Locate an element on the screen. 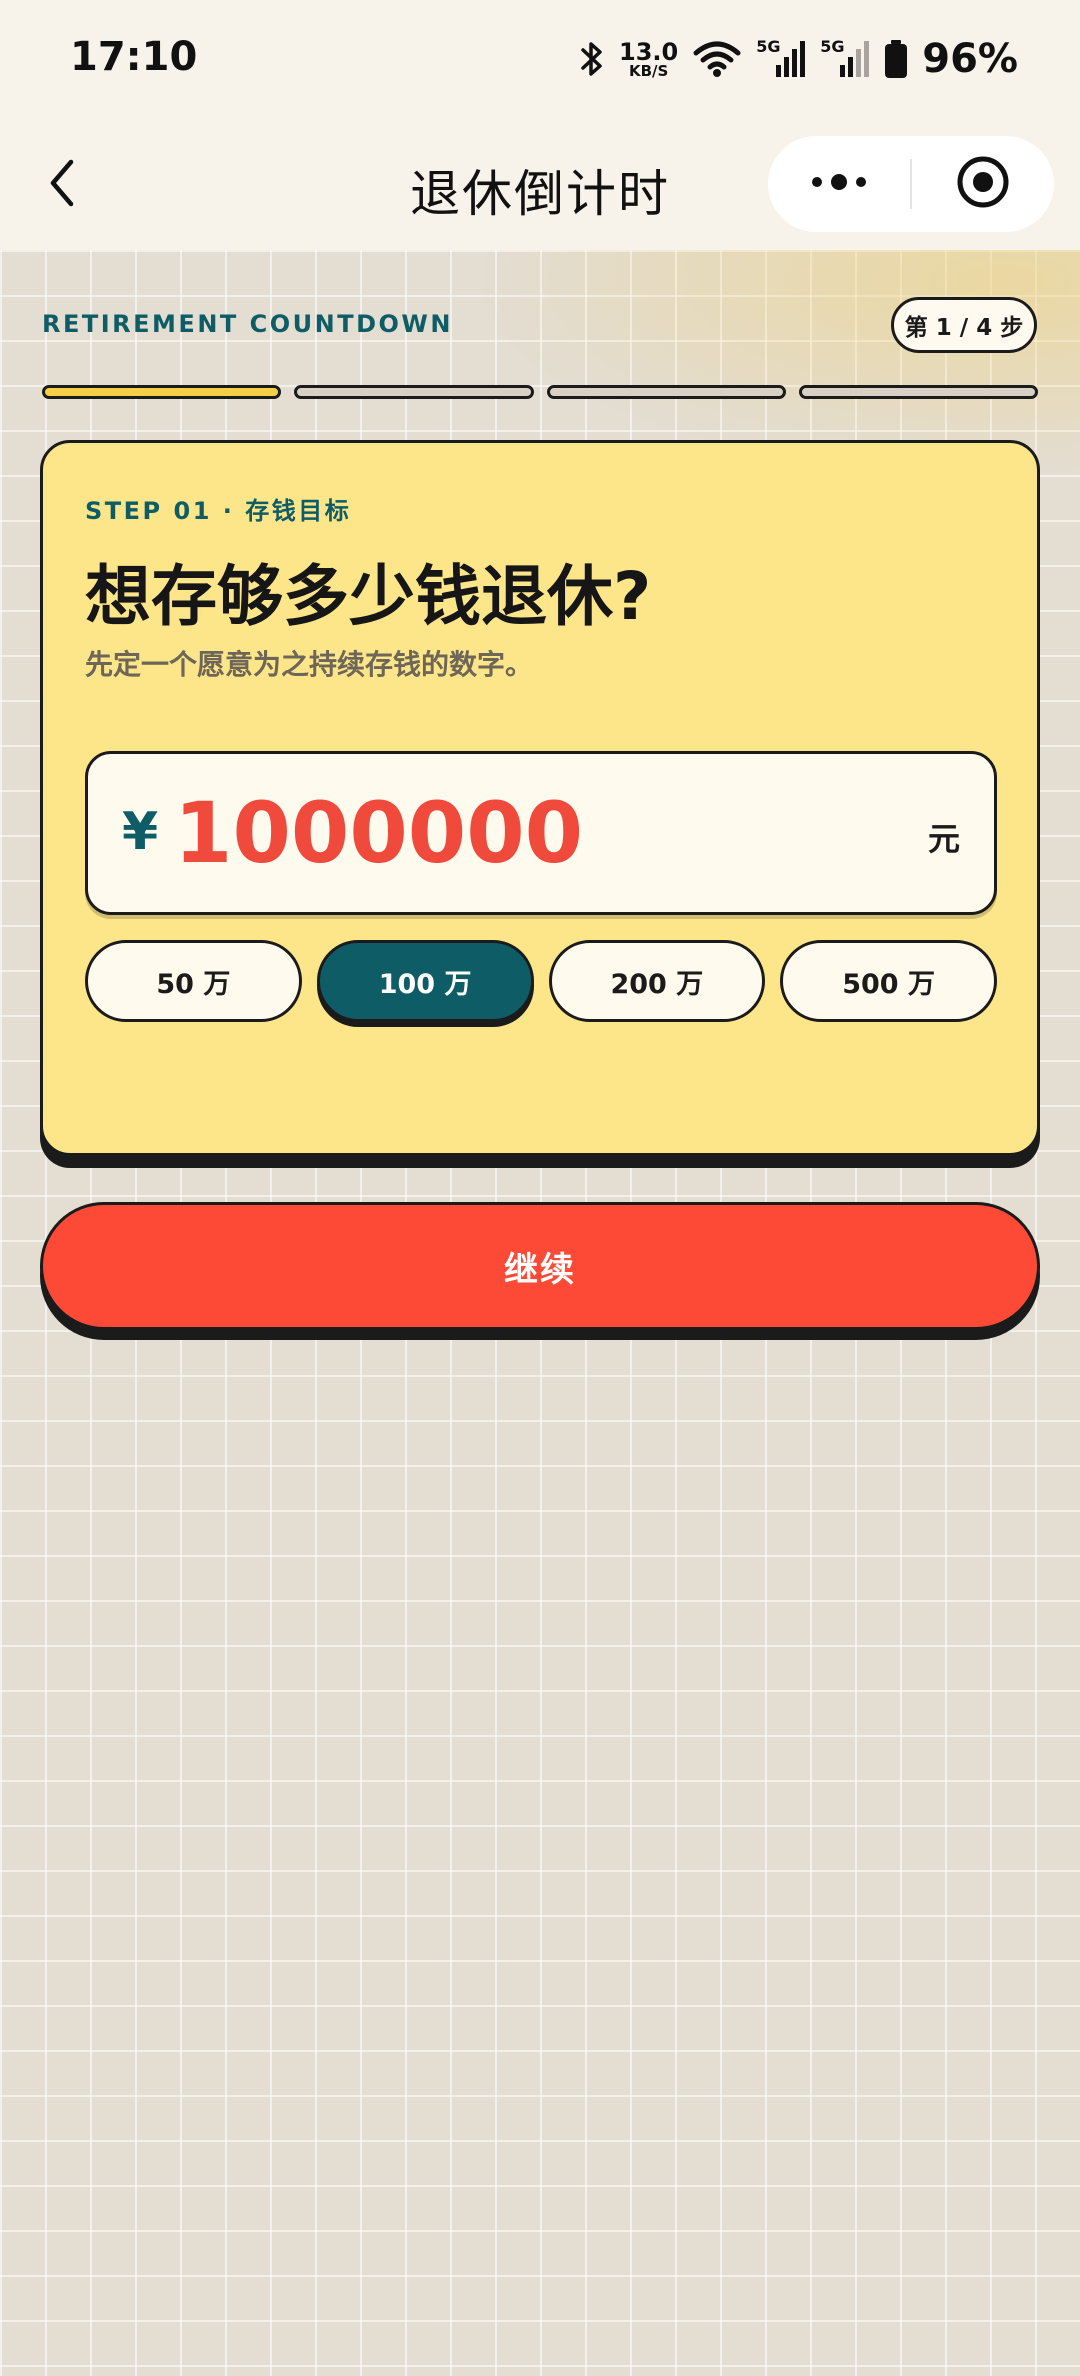 The height and width of the screenshot is (2376, 1080). more-dots-icon is located at coordinates (839, 184).